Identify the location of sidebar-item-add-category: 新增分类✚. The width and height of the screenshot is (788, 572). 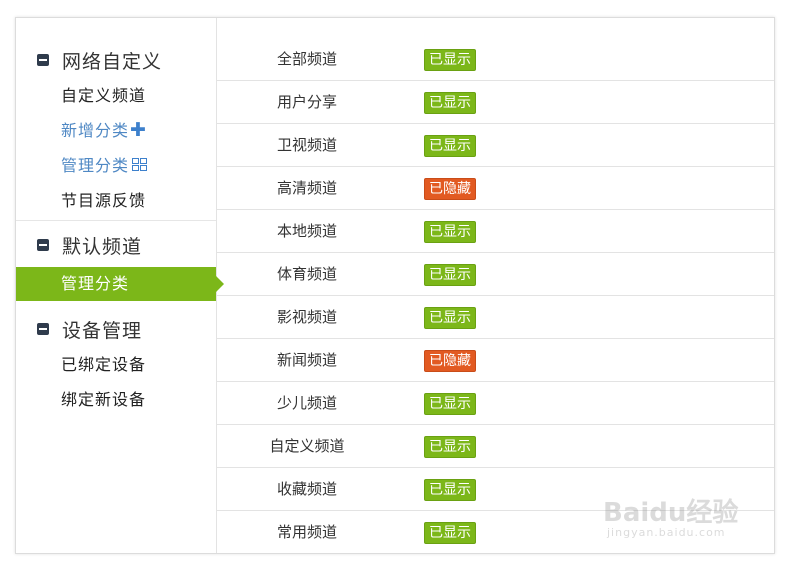
(116, 130).